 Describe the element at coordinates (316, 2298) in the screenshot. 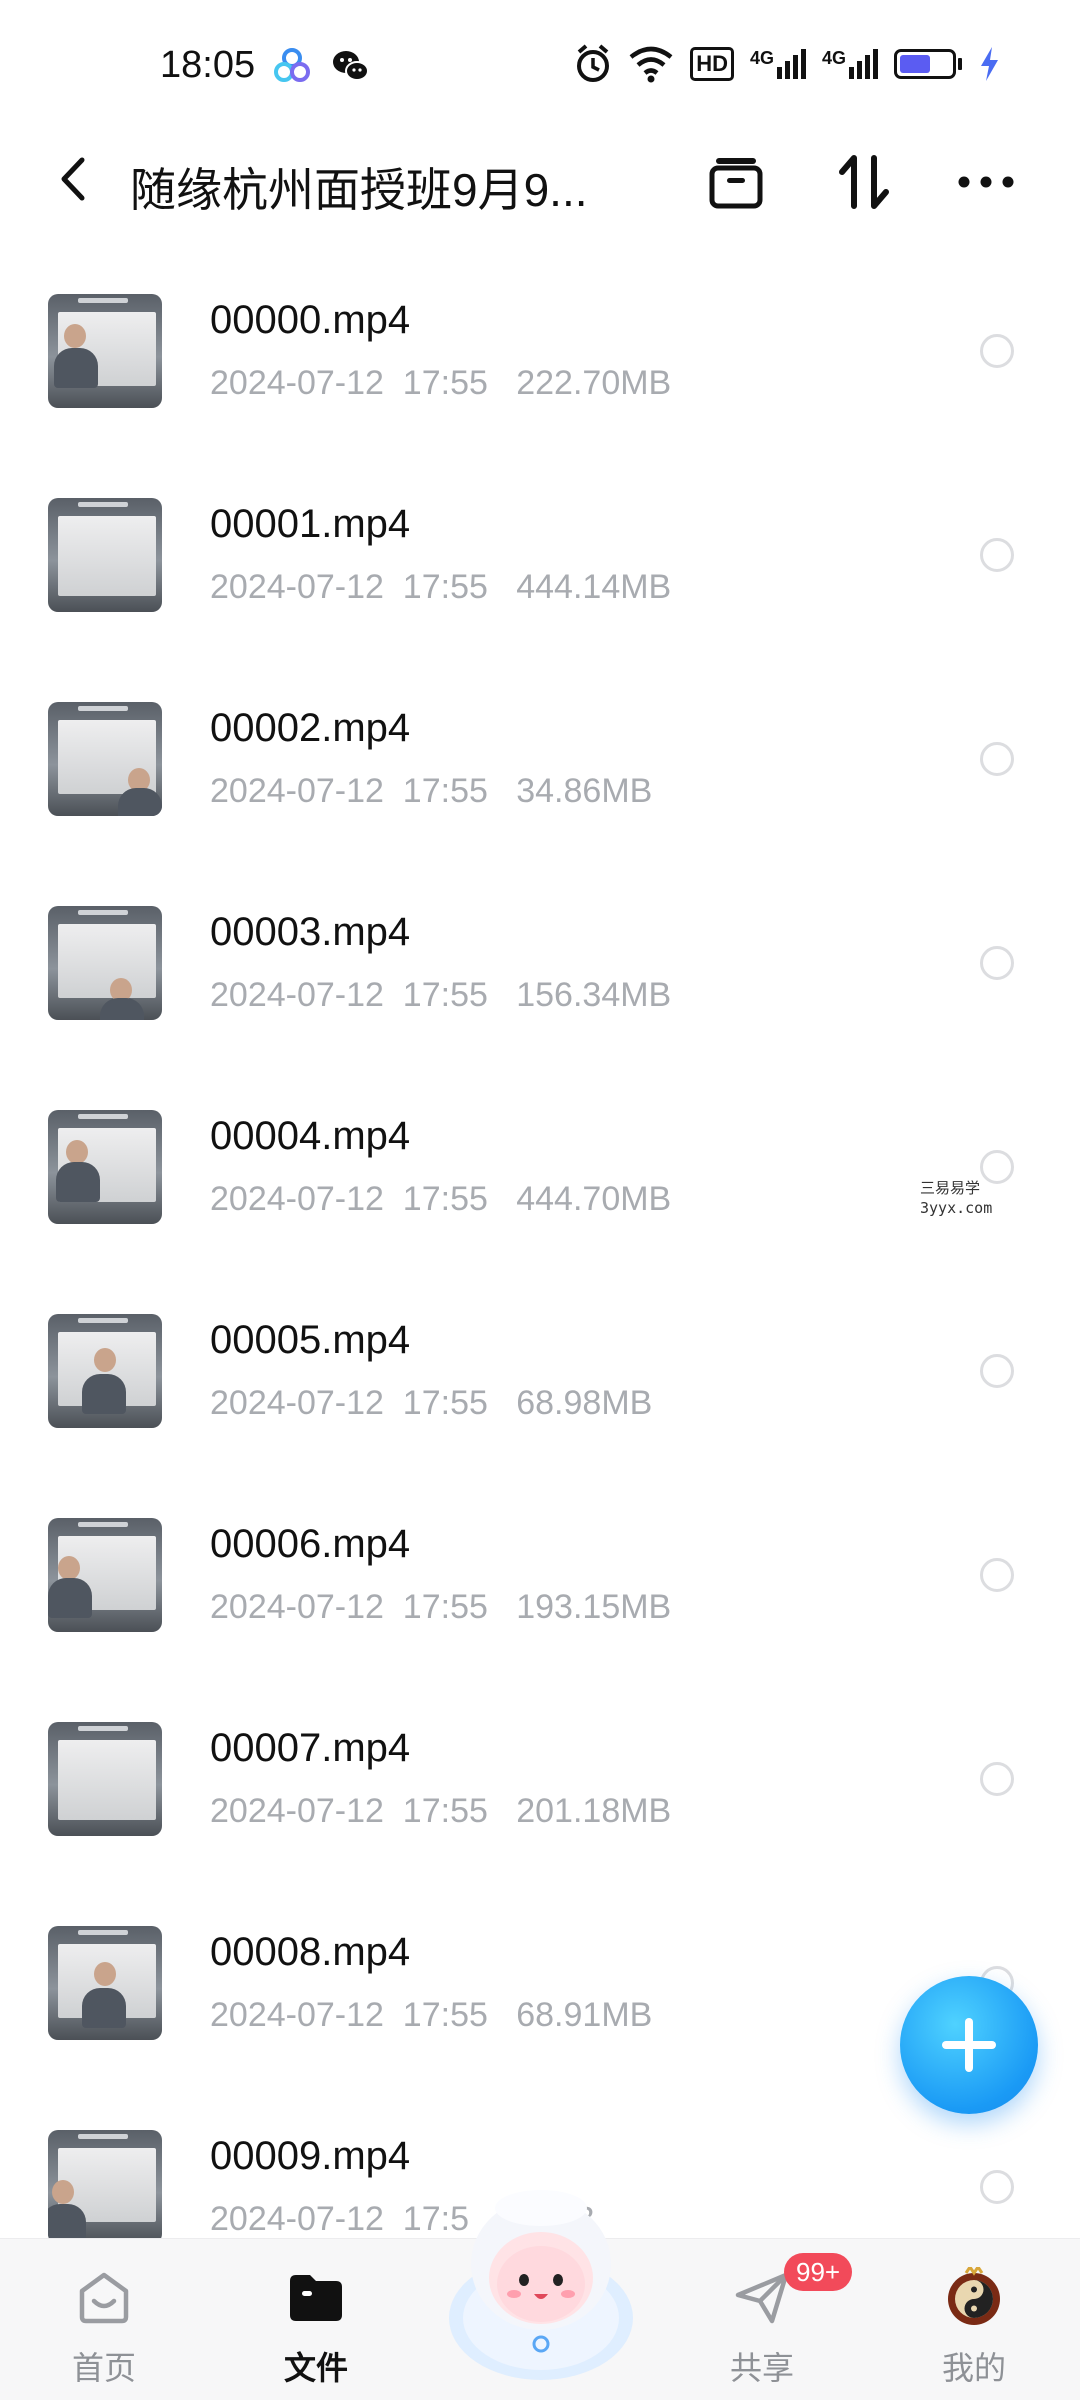

I see `folder-icon` at that location.